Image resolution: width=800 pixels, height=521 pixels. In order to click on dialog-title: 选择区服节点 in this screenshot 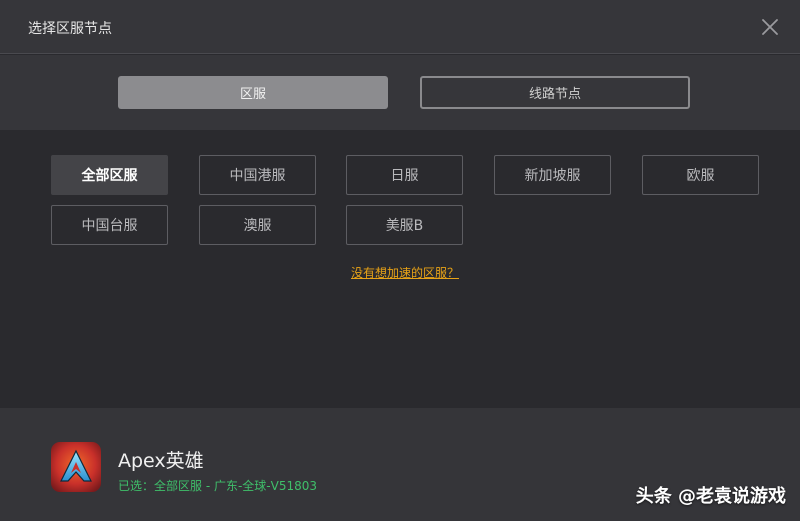, I will do `click(70, 29)`.